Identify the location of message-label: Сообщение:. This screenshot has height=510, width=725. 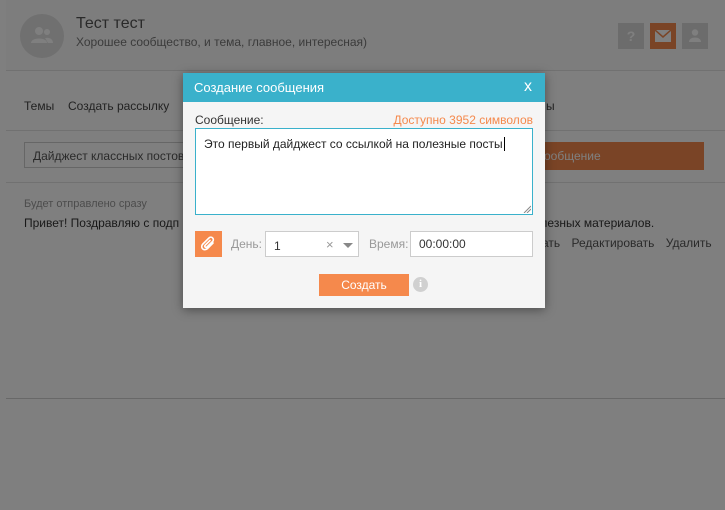
(229, 120).